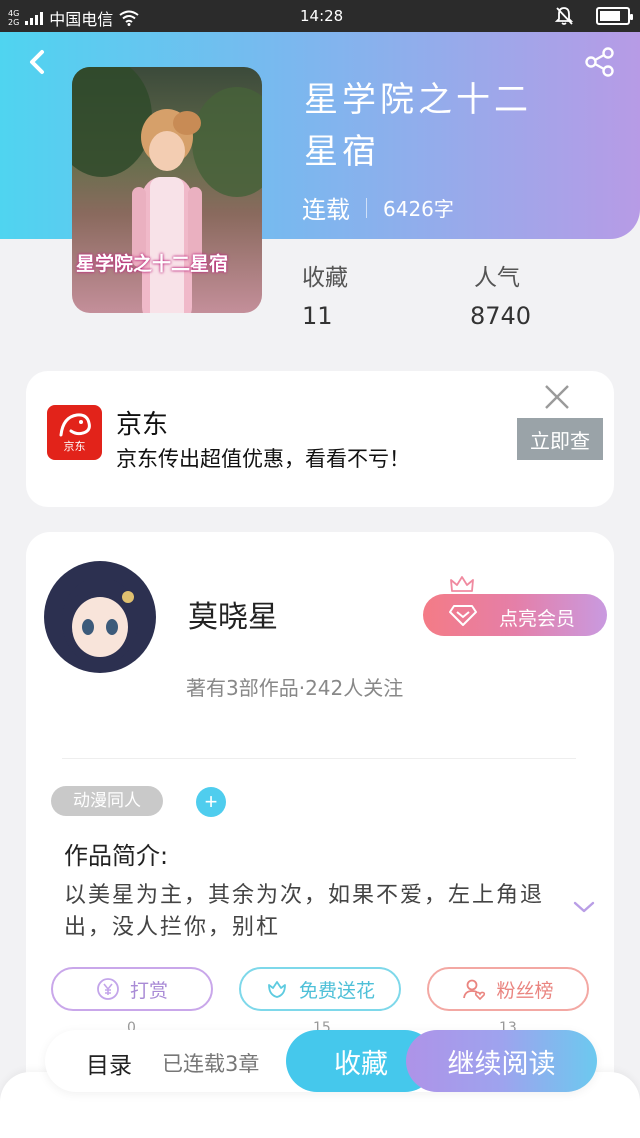  I want to click on battery-icon, so click(614, 16).